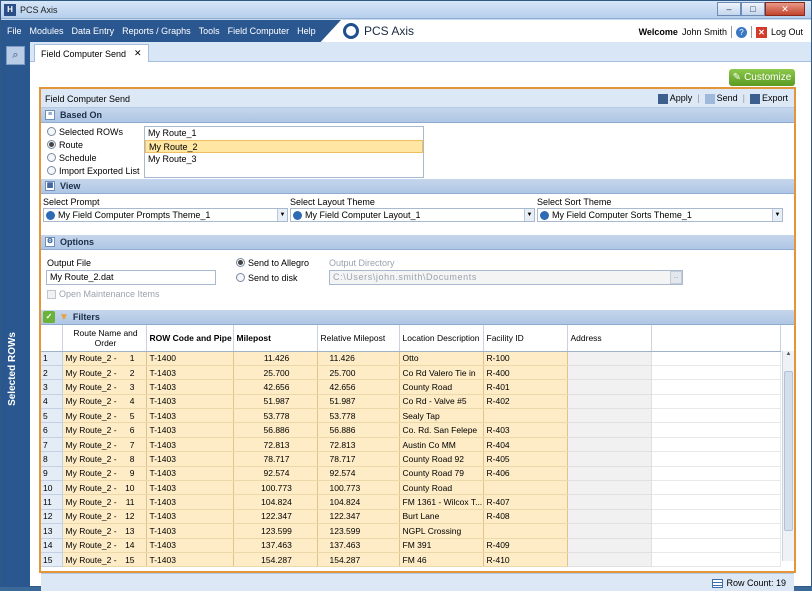 This screenshot has height=591, width=812. Describe the element at coordinates (91, 53) in the screenshot. I see `tab-field-computer-send: Field Computer Send ✕` at that location.